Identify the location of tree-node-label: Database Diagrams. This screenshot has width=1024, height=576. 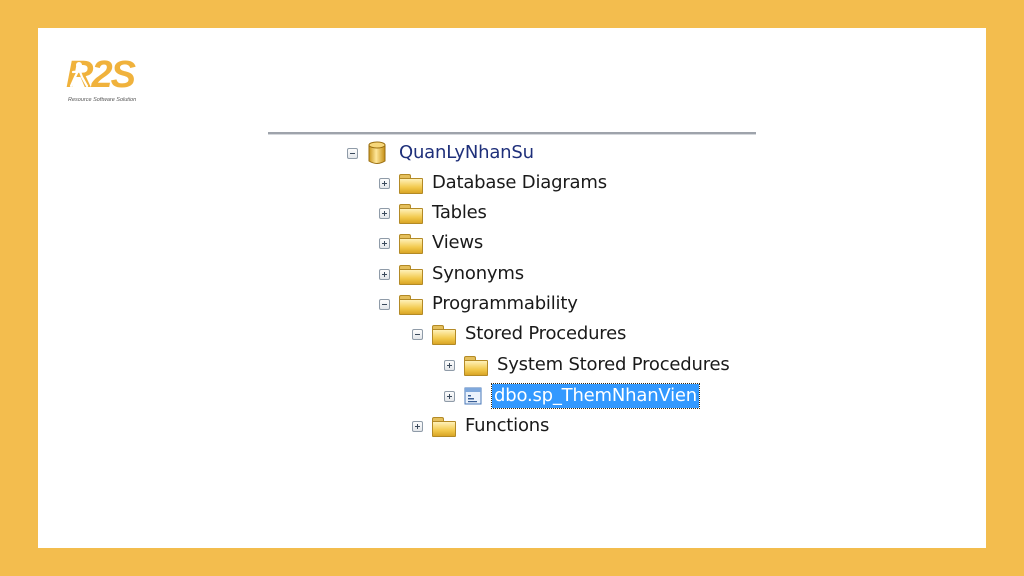
(519, 182).